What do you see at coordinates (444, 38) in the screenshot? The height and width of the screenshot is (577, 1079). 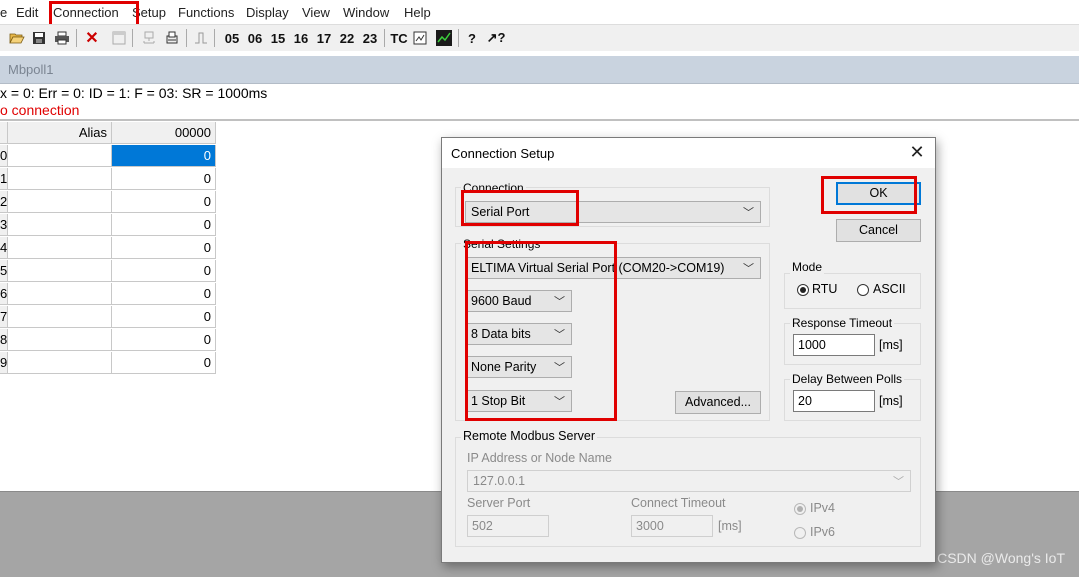 I see `chart-icon` at bounding box center [444, 38].